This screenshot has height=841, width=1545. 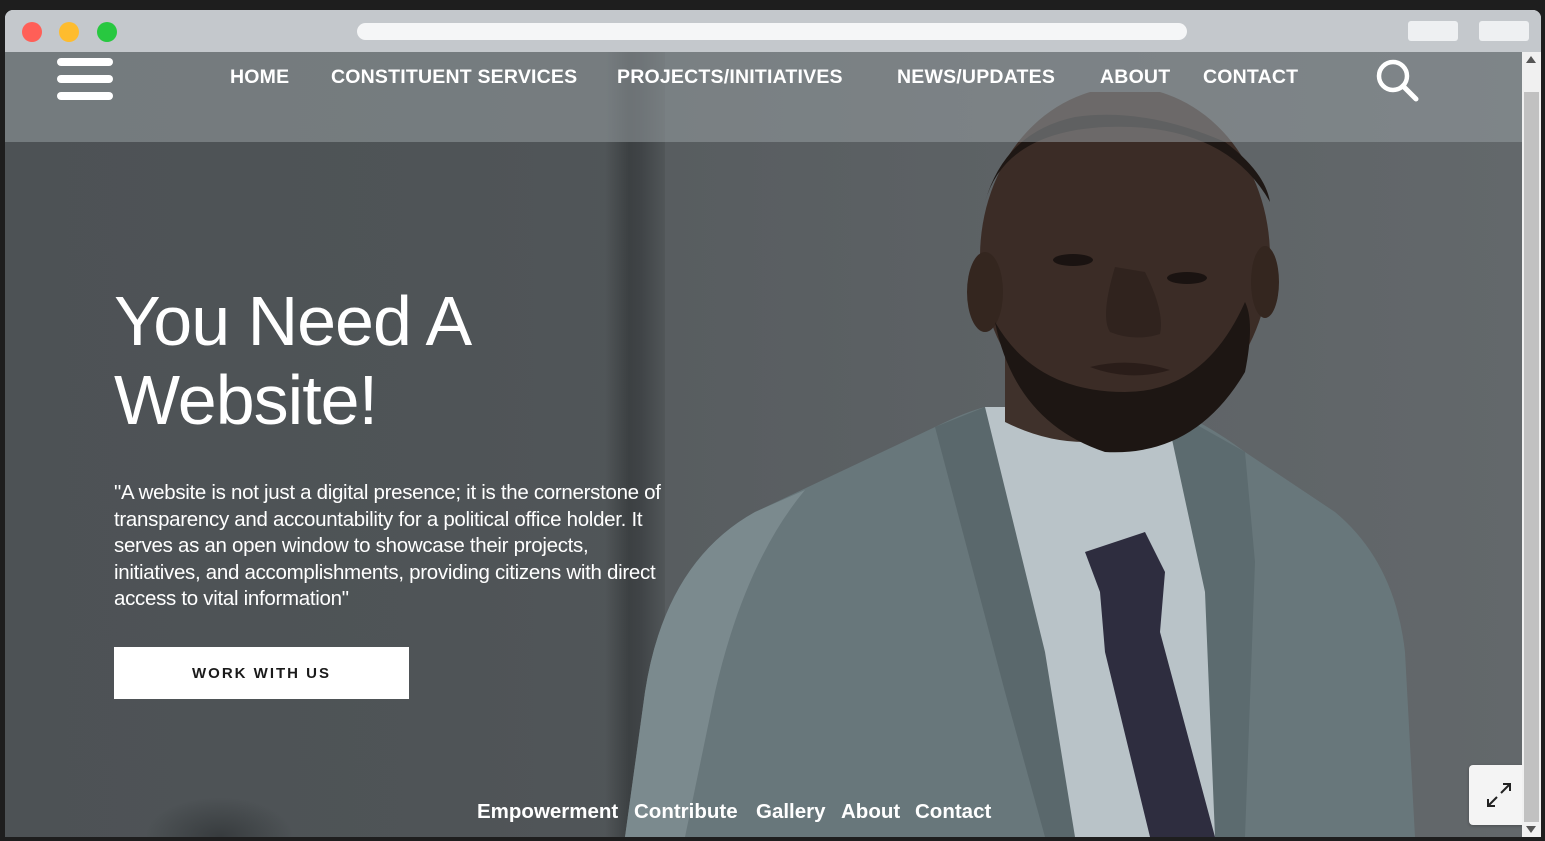 What do you see at coordinates (1531, 829) in the screenshot?
I see `scroll-down-arrow-icon` at bounding box center [1531, 829].